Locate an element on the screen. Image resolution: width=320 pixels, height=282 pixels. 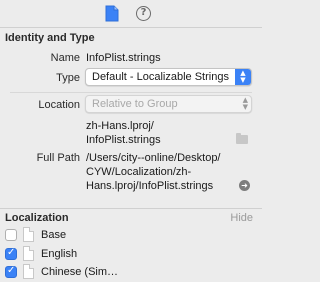
identity-divider is located at coordinates (131, 92).